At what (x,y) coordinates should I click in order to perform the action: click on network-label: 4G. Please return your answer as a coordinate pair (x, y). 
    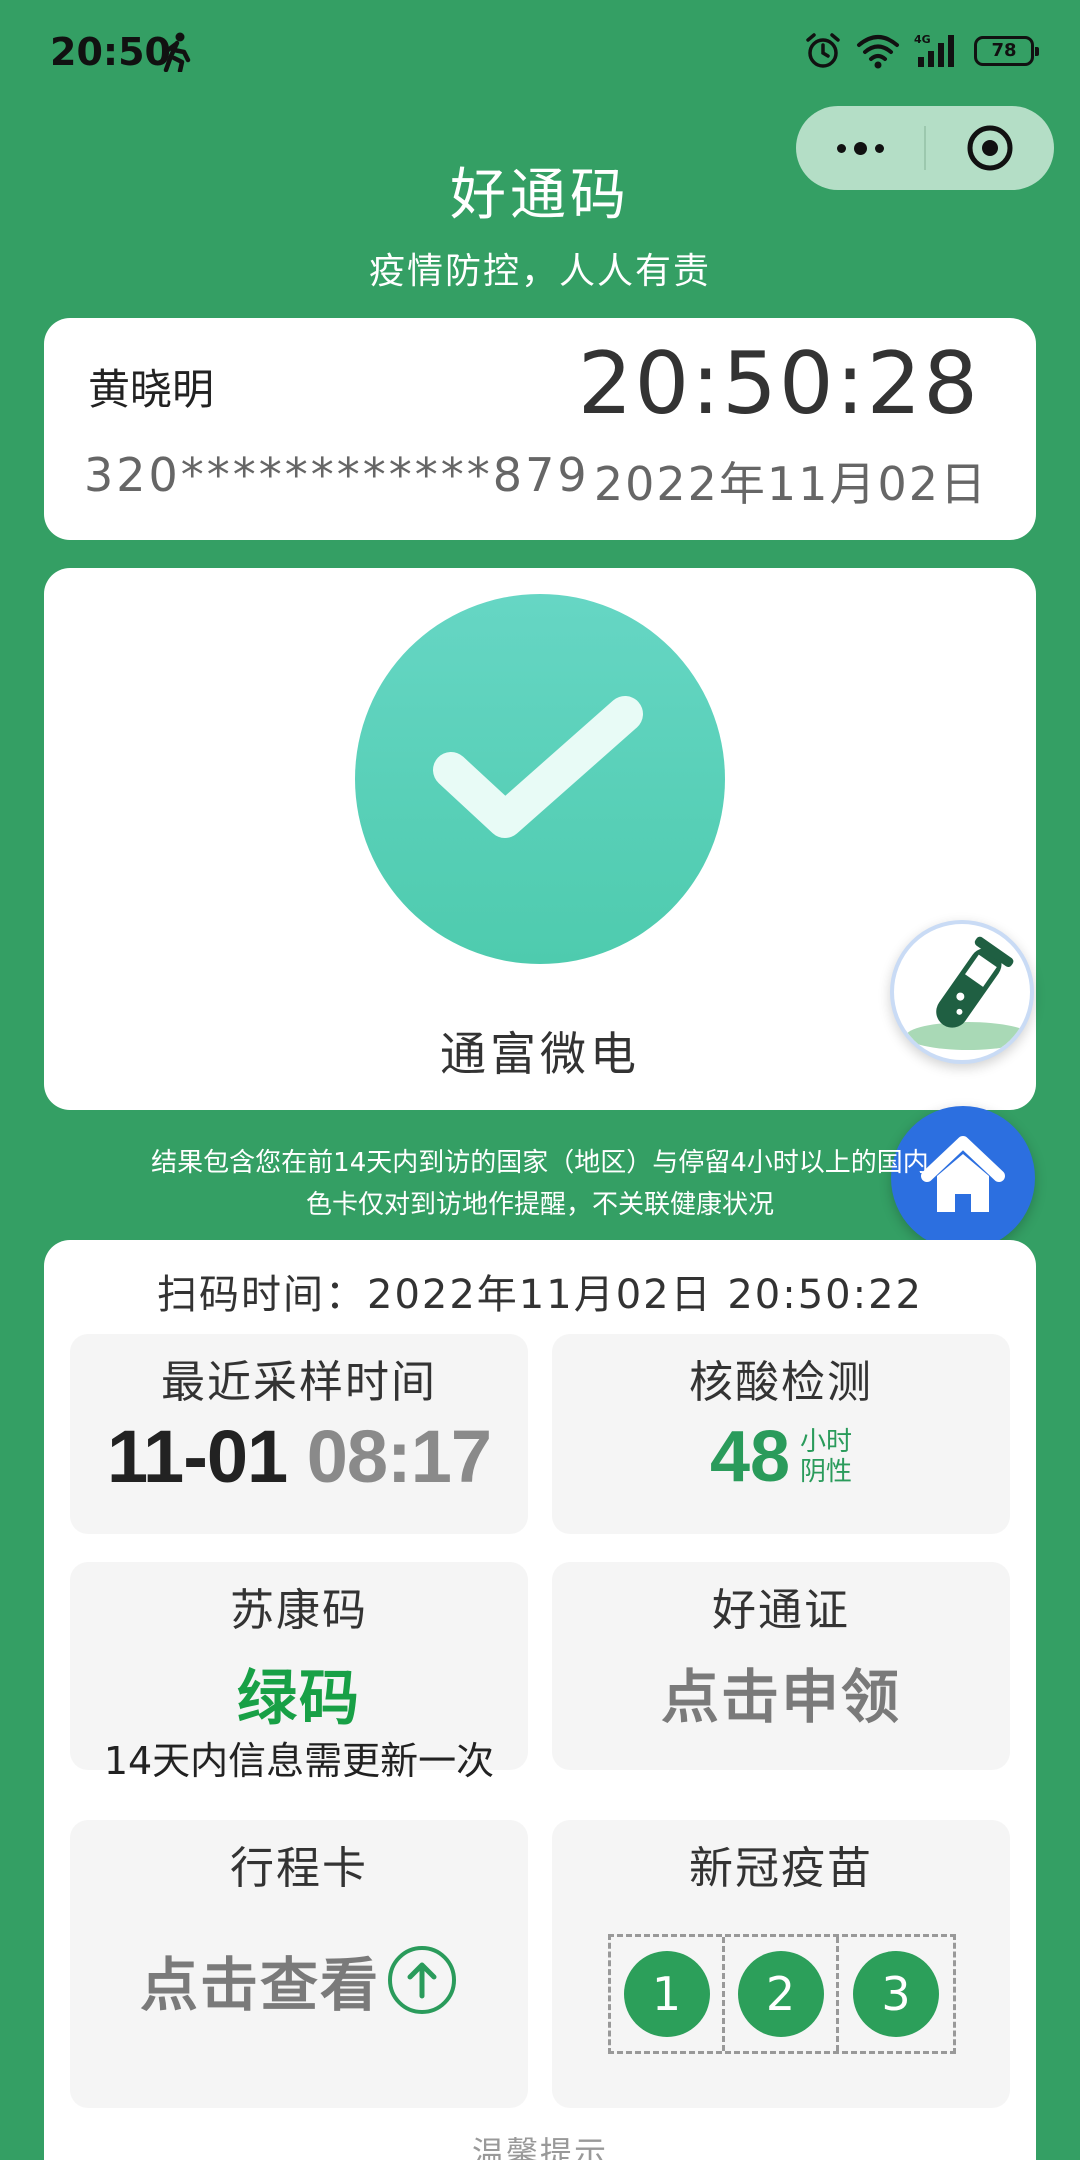
    Looking at the image, I should click on (922, 39).